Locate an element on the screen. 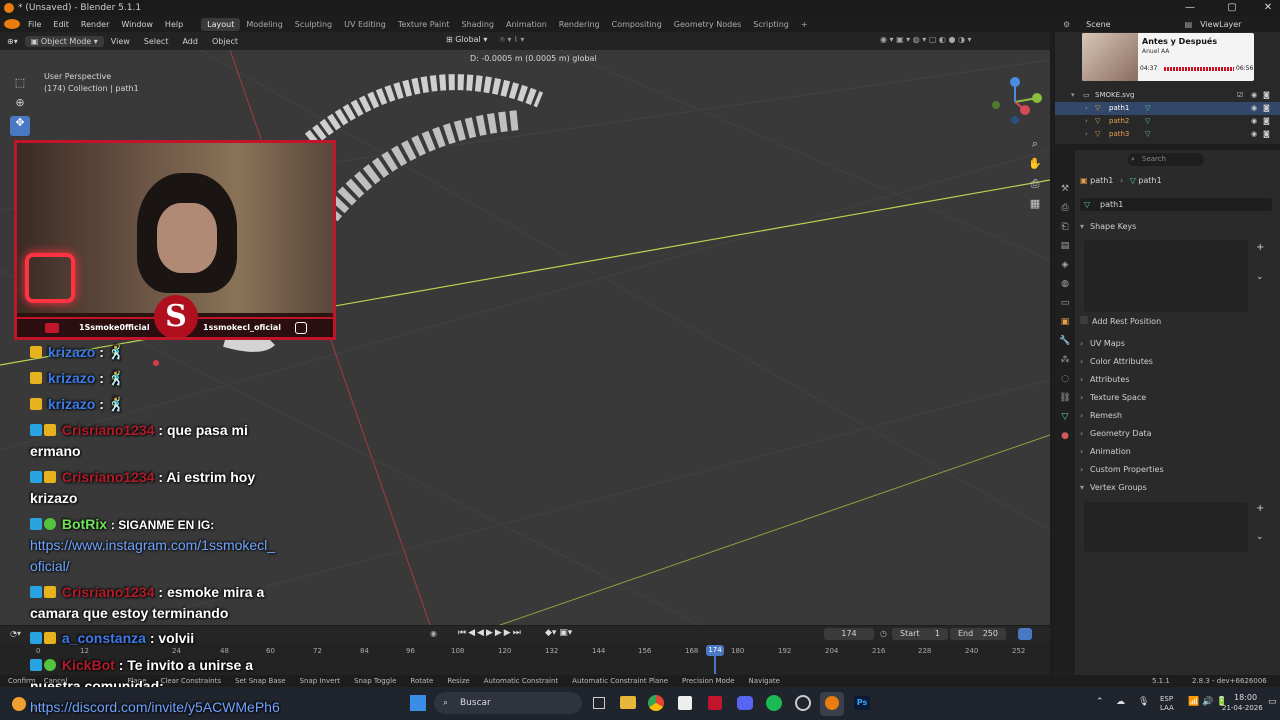 The height and width of the screenshot is (720, 1280). tab-texture-paint: Texture Paint is located at coordinates (424, 24).